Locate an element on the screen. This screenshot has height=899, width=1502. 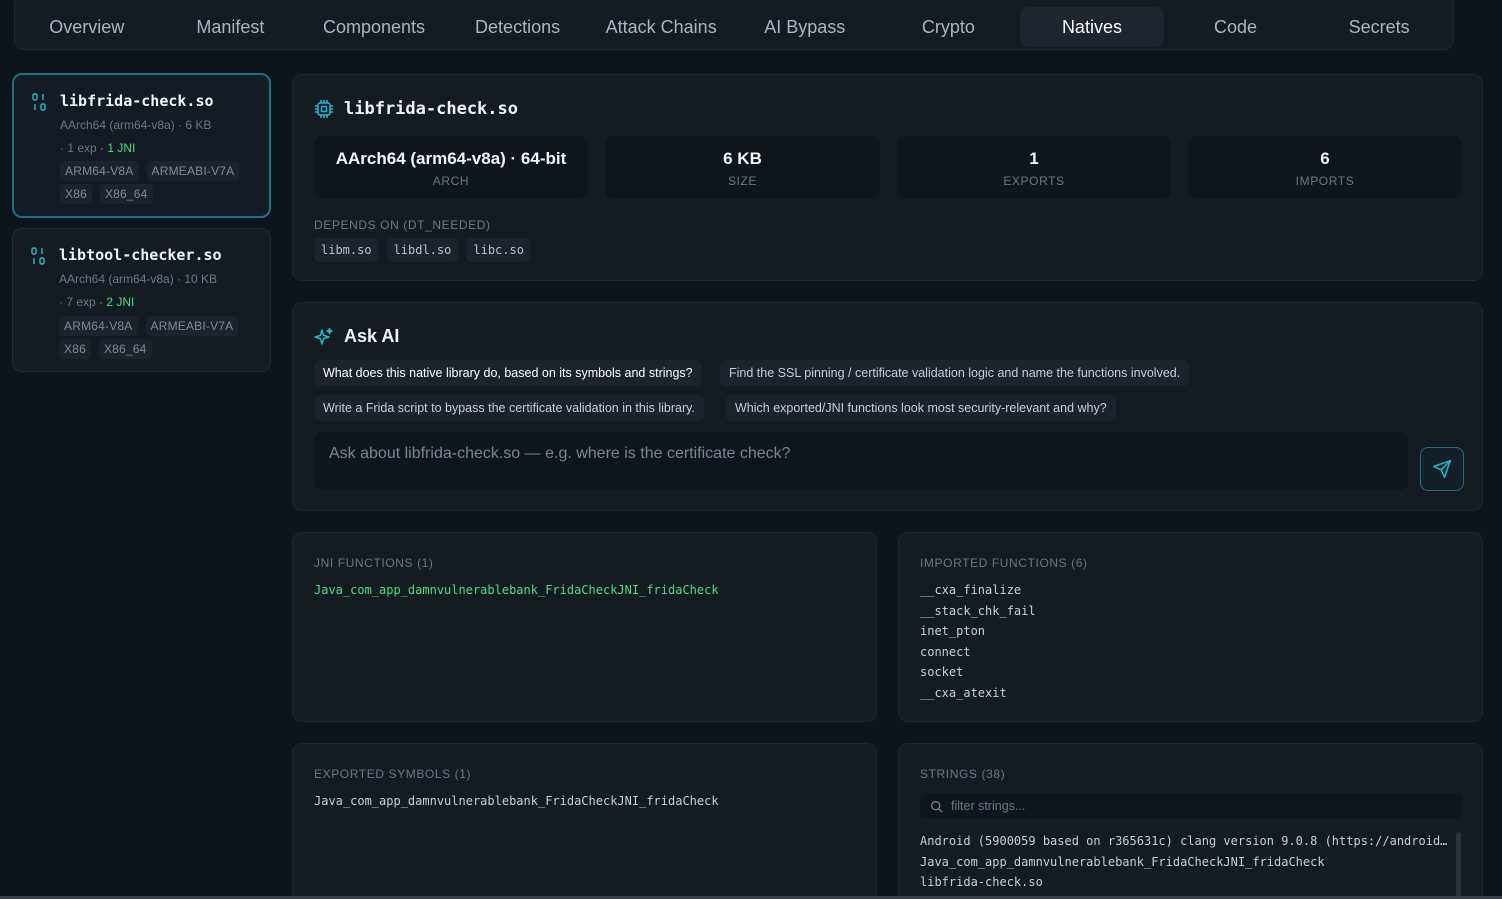
tab-attack-chains: Attack Chains is located at coordinates (661, 27).